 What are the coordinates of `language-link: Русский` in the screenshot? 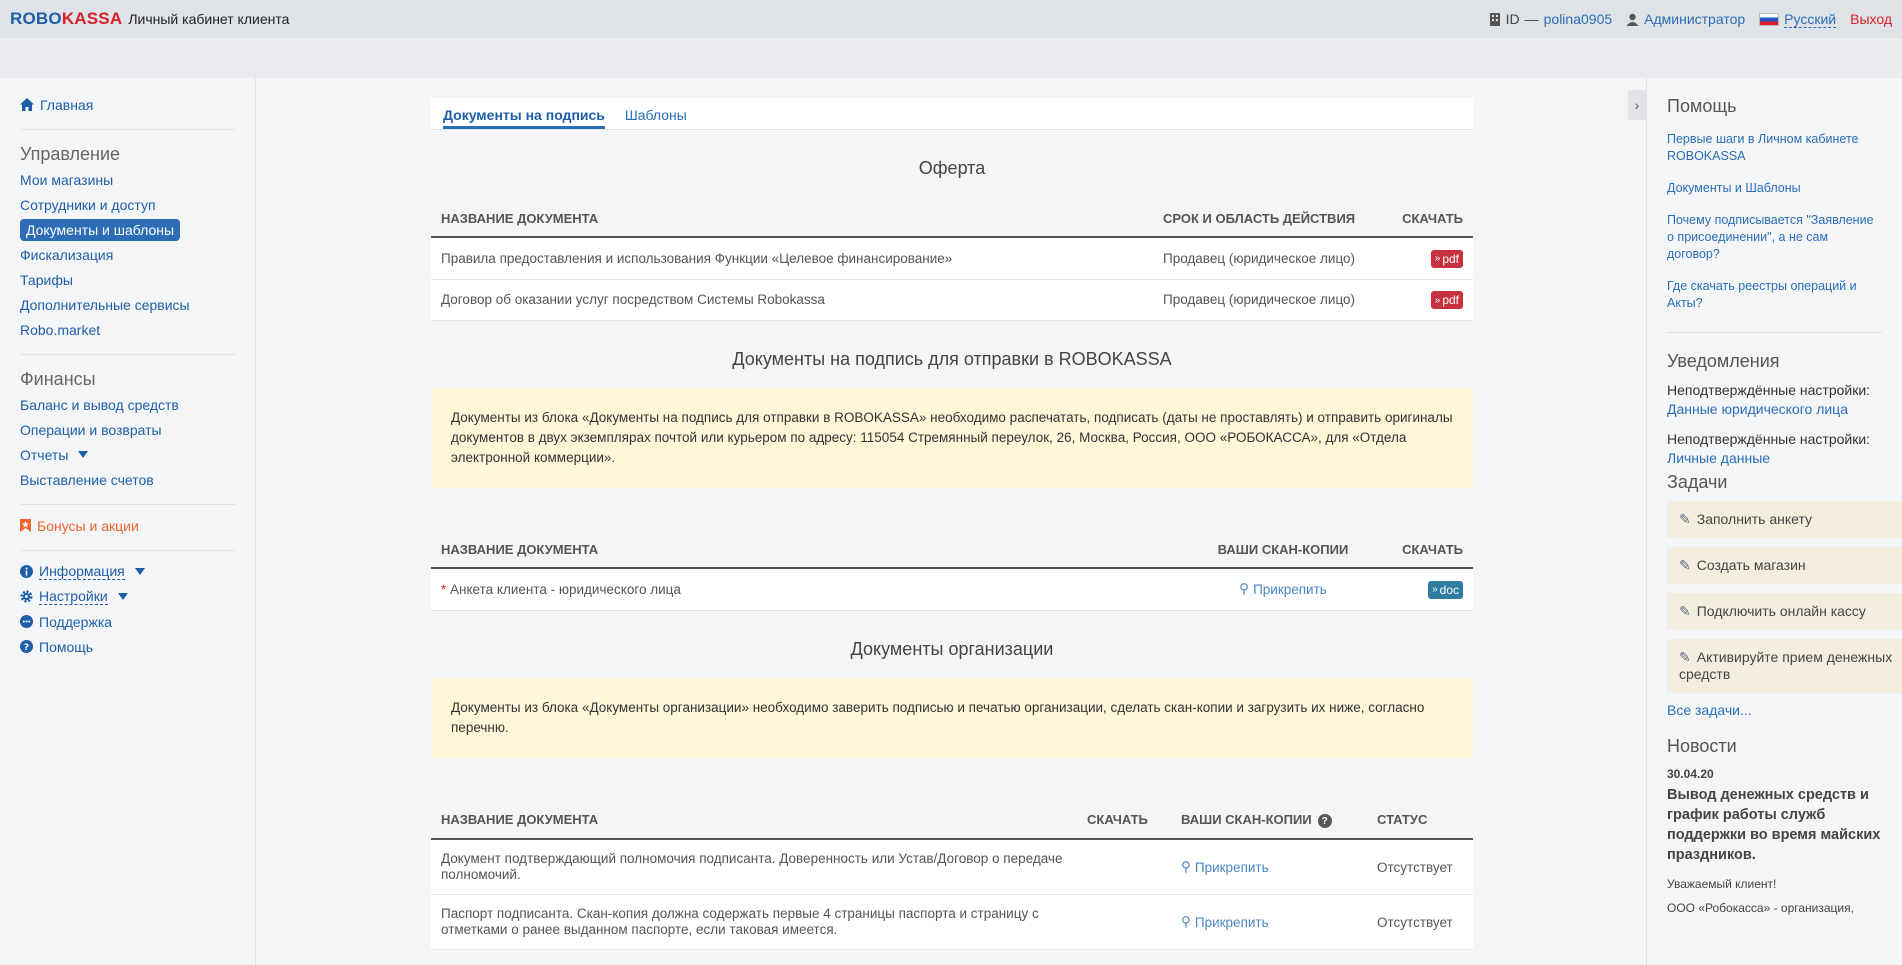 It's located at (1810, 19).